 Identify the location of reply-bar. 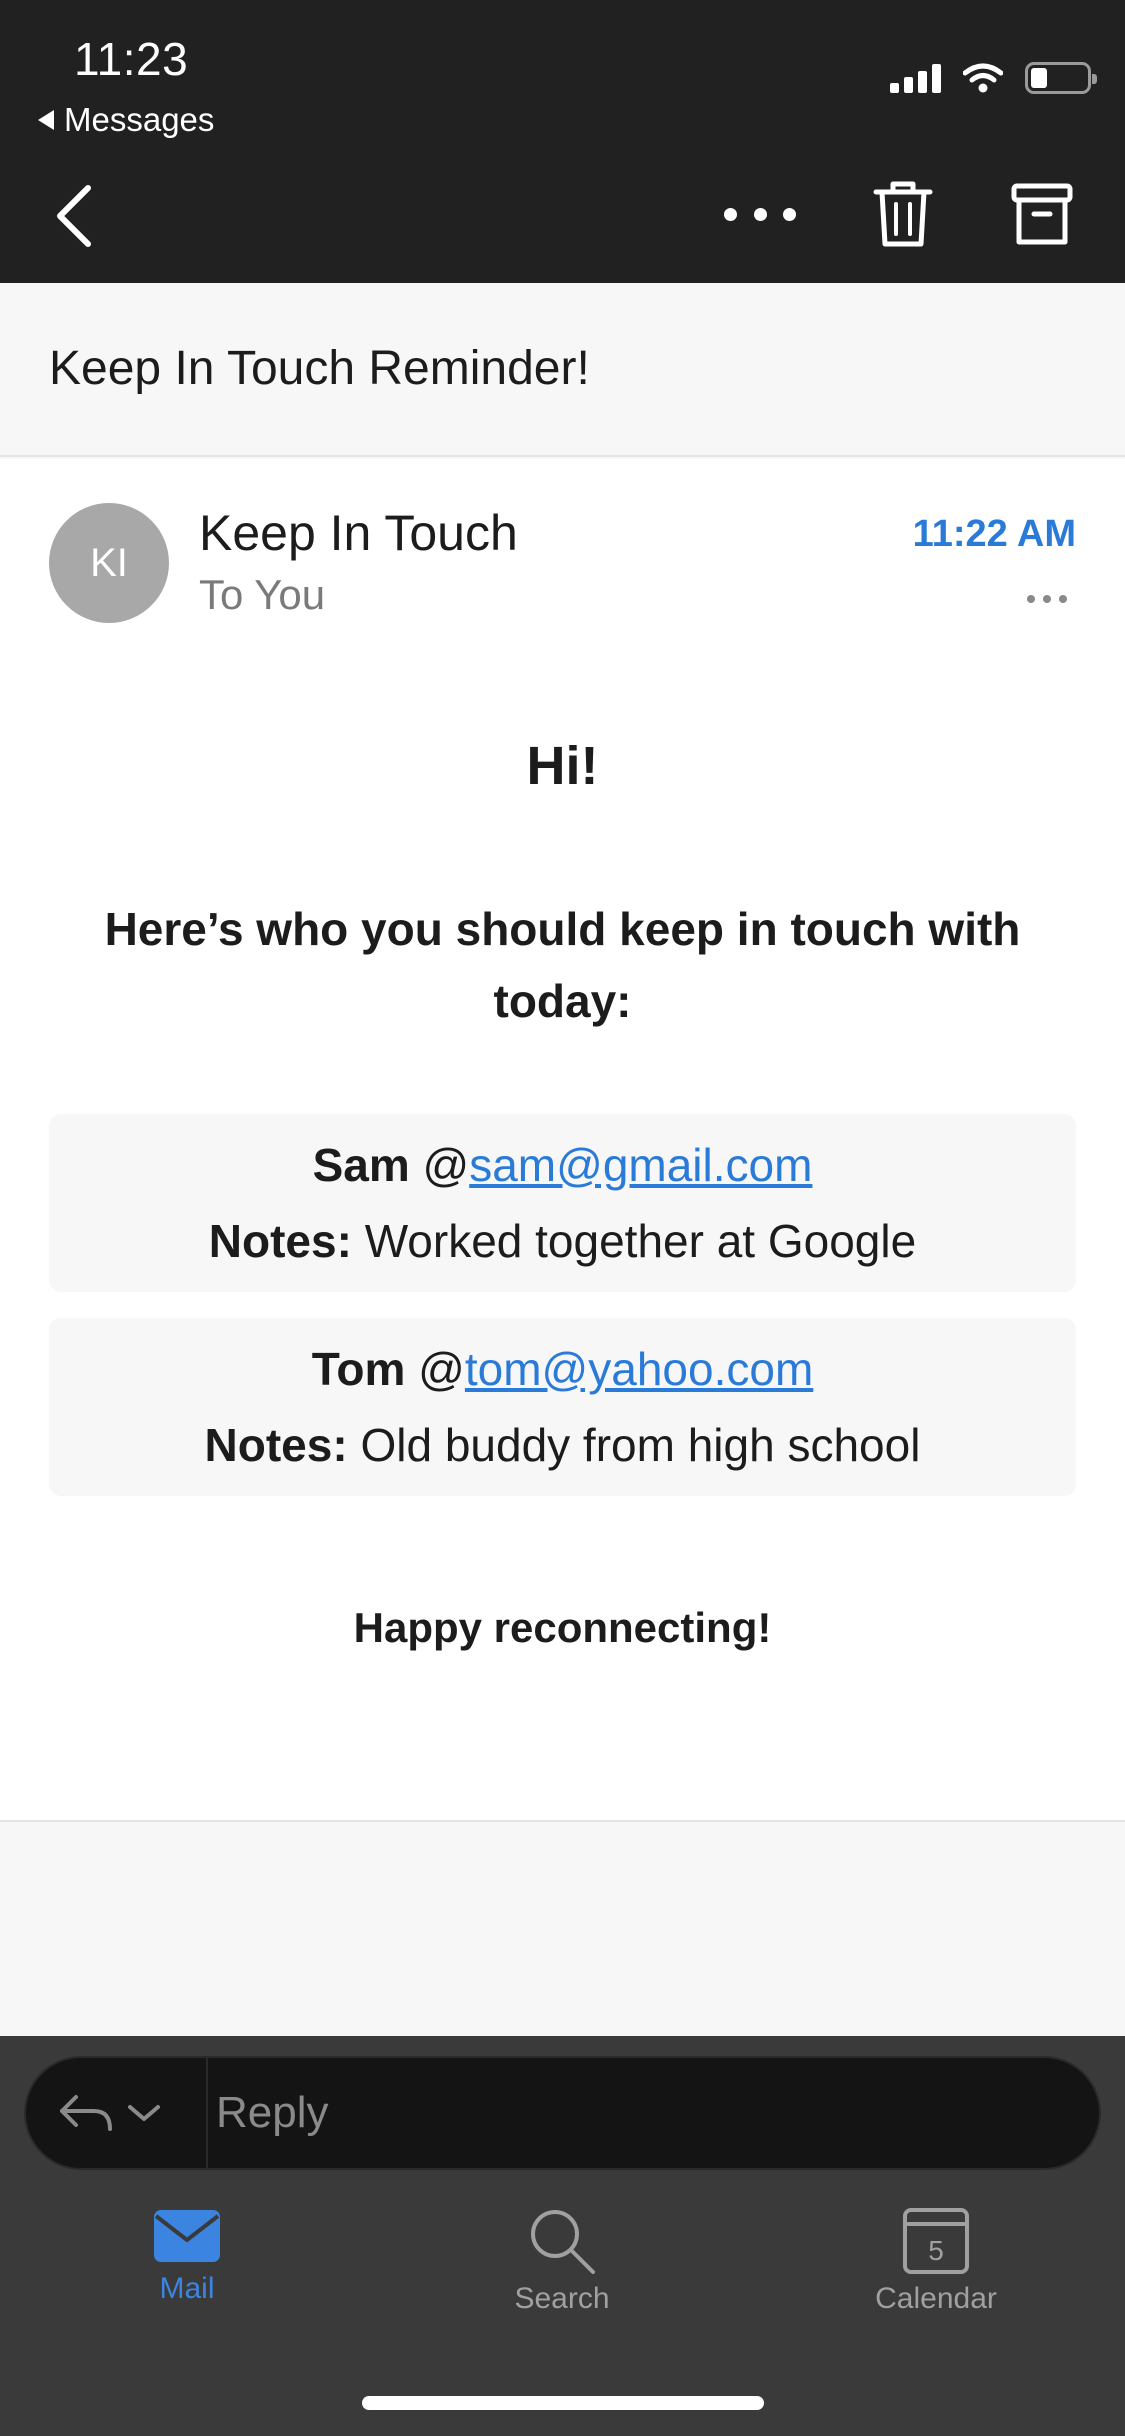
(562, 2113).